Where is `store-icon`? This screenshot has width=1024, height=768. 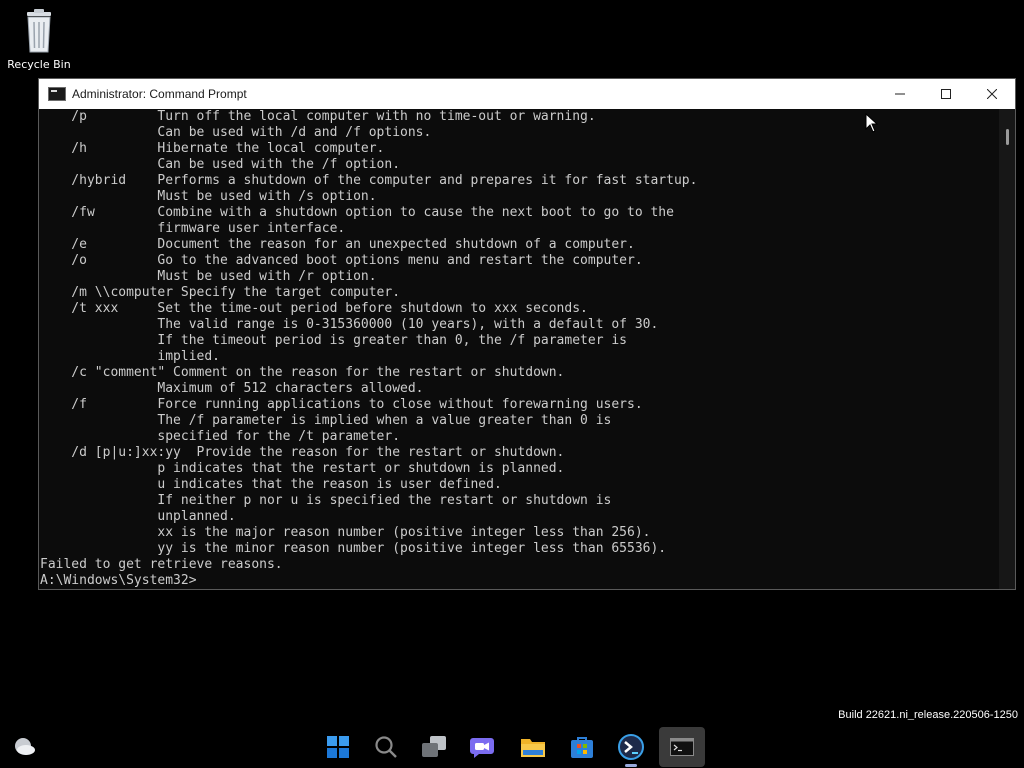 store-icon is located at coordinates (582, 747).